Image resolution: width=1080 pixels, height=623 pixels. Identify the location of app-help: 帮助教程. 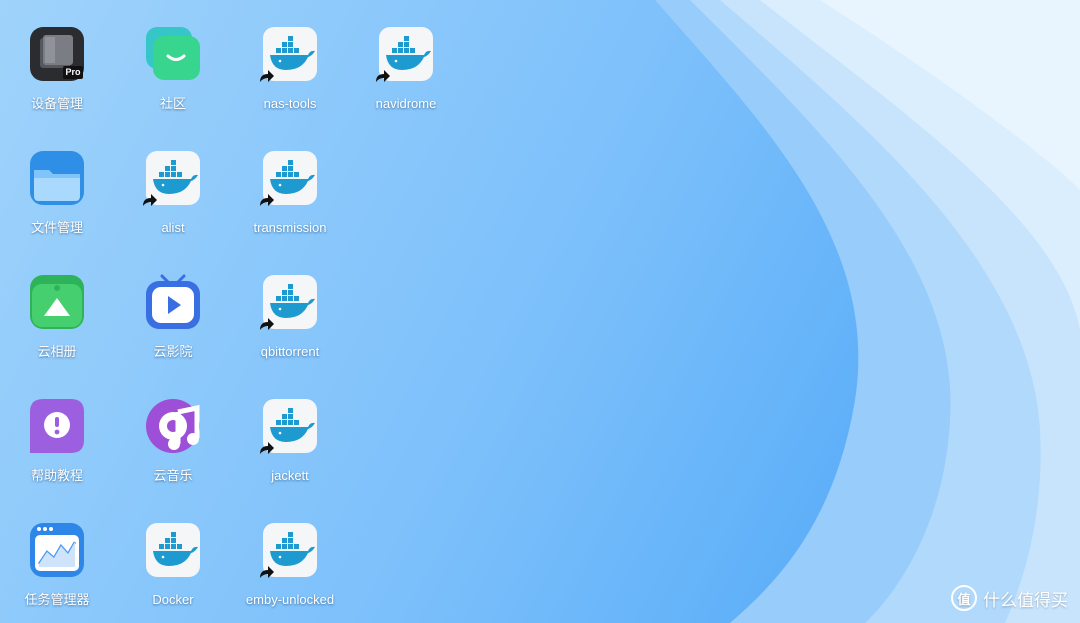
(57, 429).